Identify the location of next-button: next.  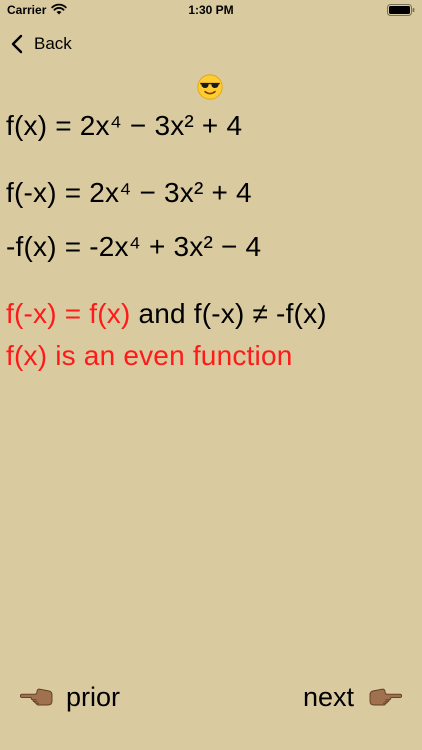
(352, 697).